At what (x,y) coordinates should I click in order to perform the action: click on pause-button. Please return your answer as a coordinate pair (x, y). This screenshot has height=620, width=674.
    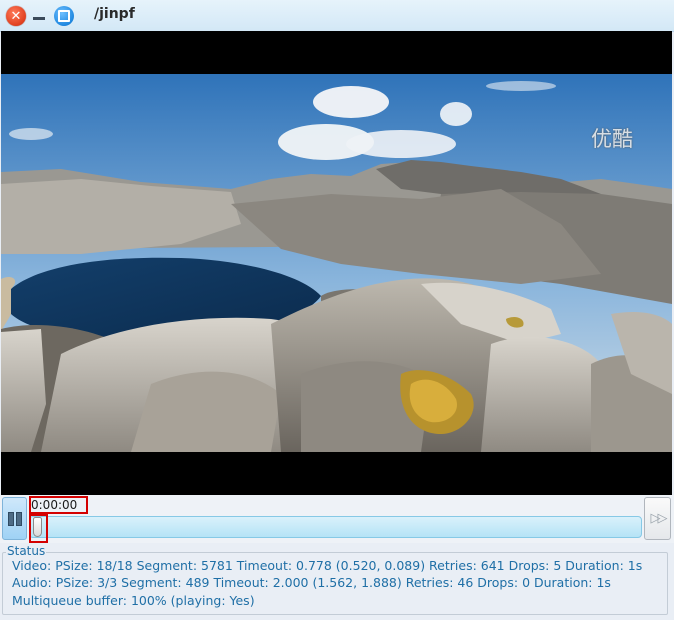
    Looking at the image, I should click on (14, 518).